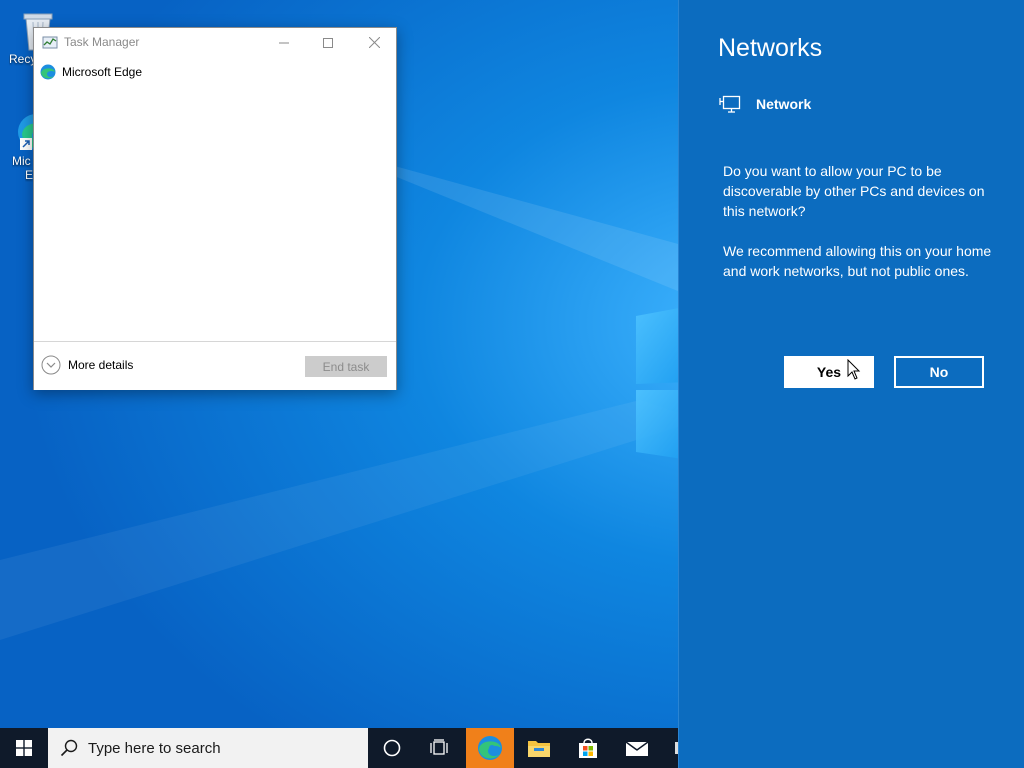 This screenshot has height=768, width=1024. I want to click on chevron-down-icon, so click(51, 365).